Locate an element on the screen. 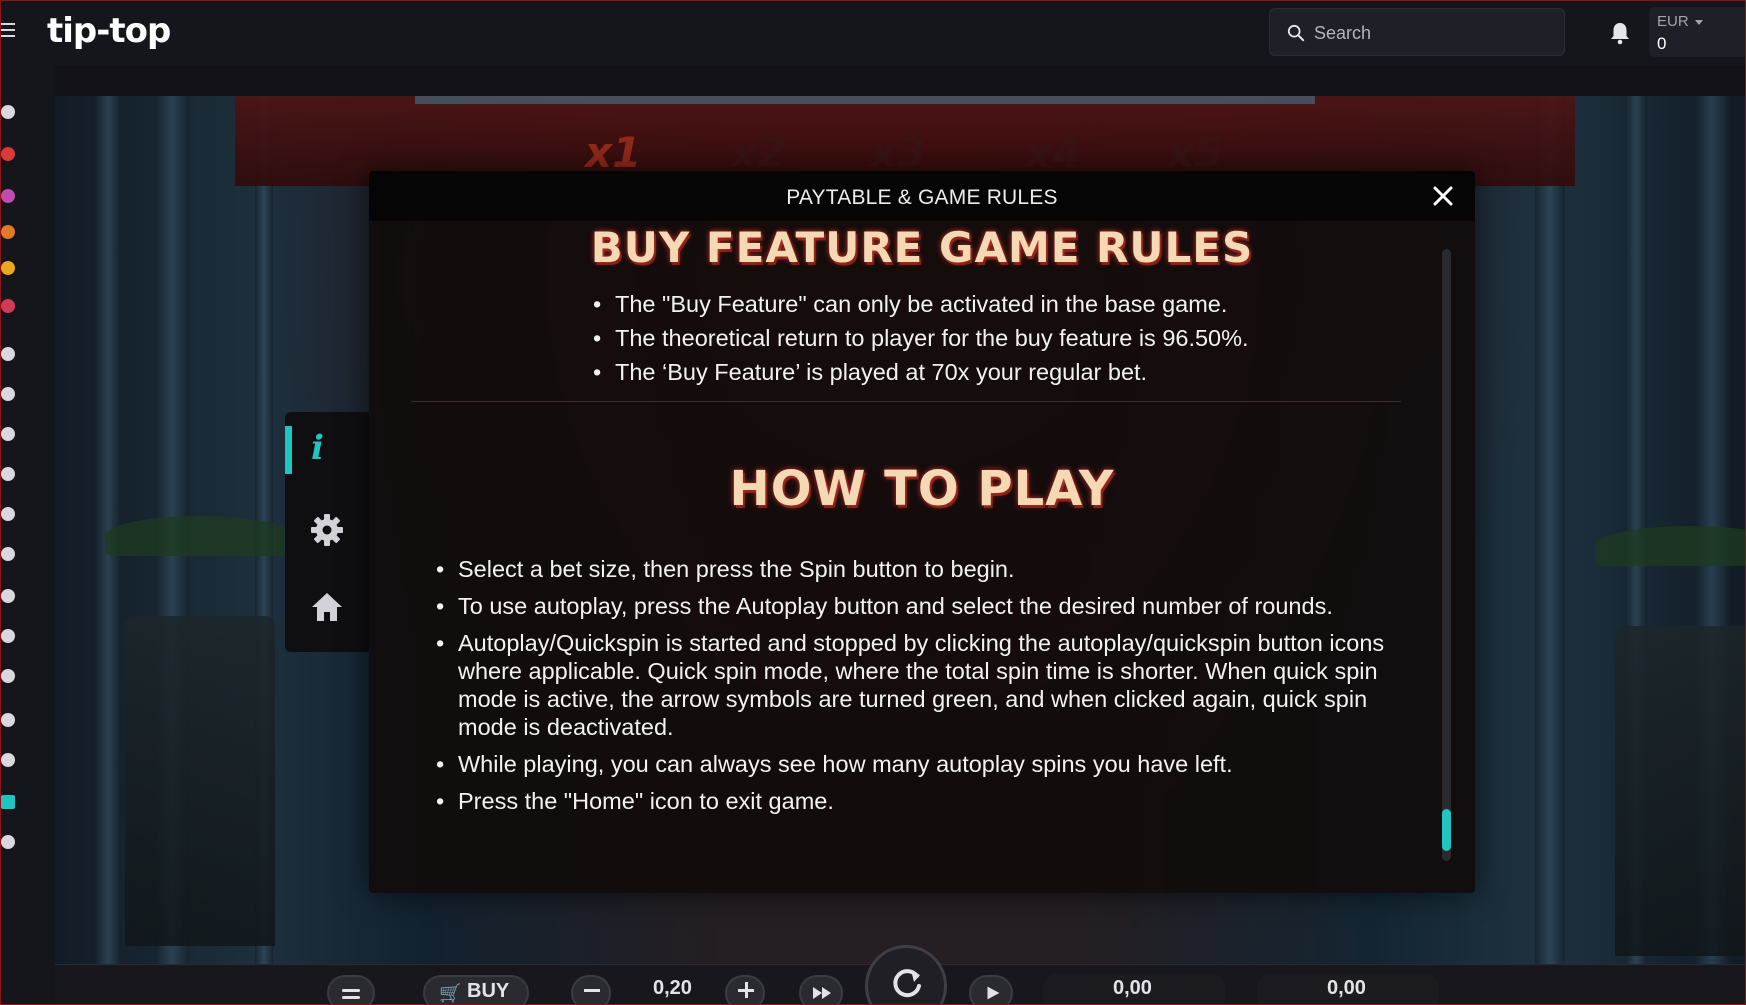 The height and width of the screenshot is (1005, 1746). chevron-down-icon is located at coordinates (1699, 22).